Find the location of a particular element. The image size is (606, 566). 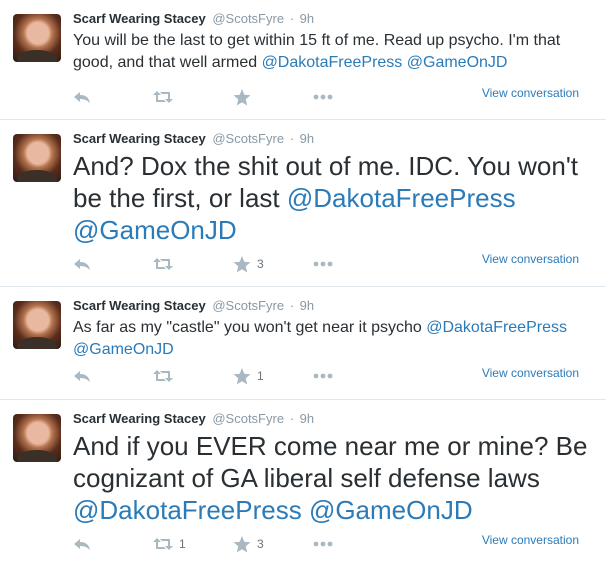

favorite-button: 1 is located at coordinates (273, 376).